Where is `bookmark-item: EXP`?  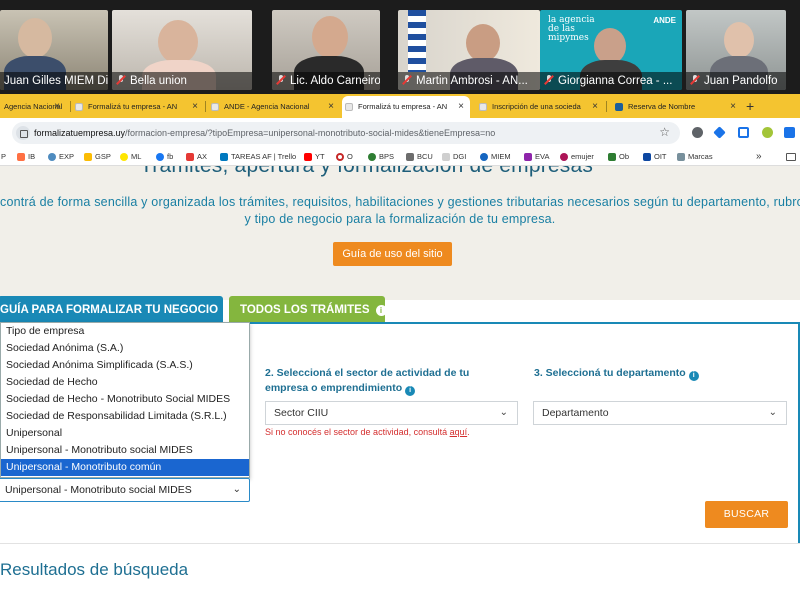
bookmark-item: EXP is located at coordinates (61, 157).